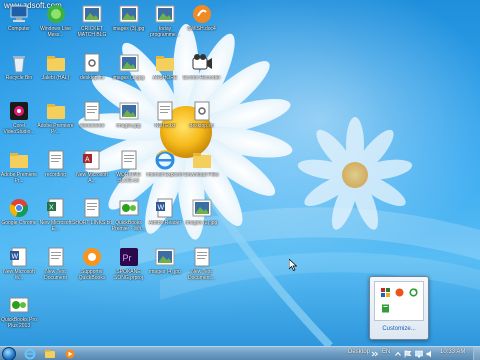 The image size is (480, 360). What do you see at coordinates (92, 268) in the screenshot?
I see `desktop-icon: Supporter QuickBooks` at bounding box center [92, 268].